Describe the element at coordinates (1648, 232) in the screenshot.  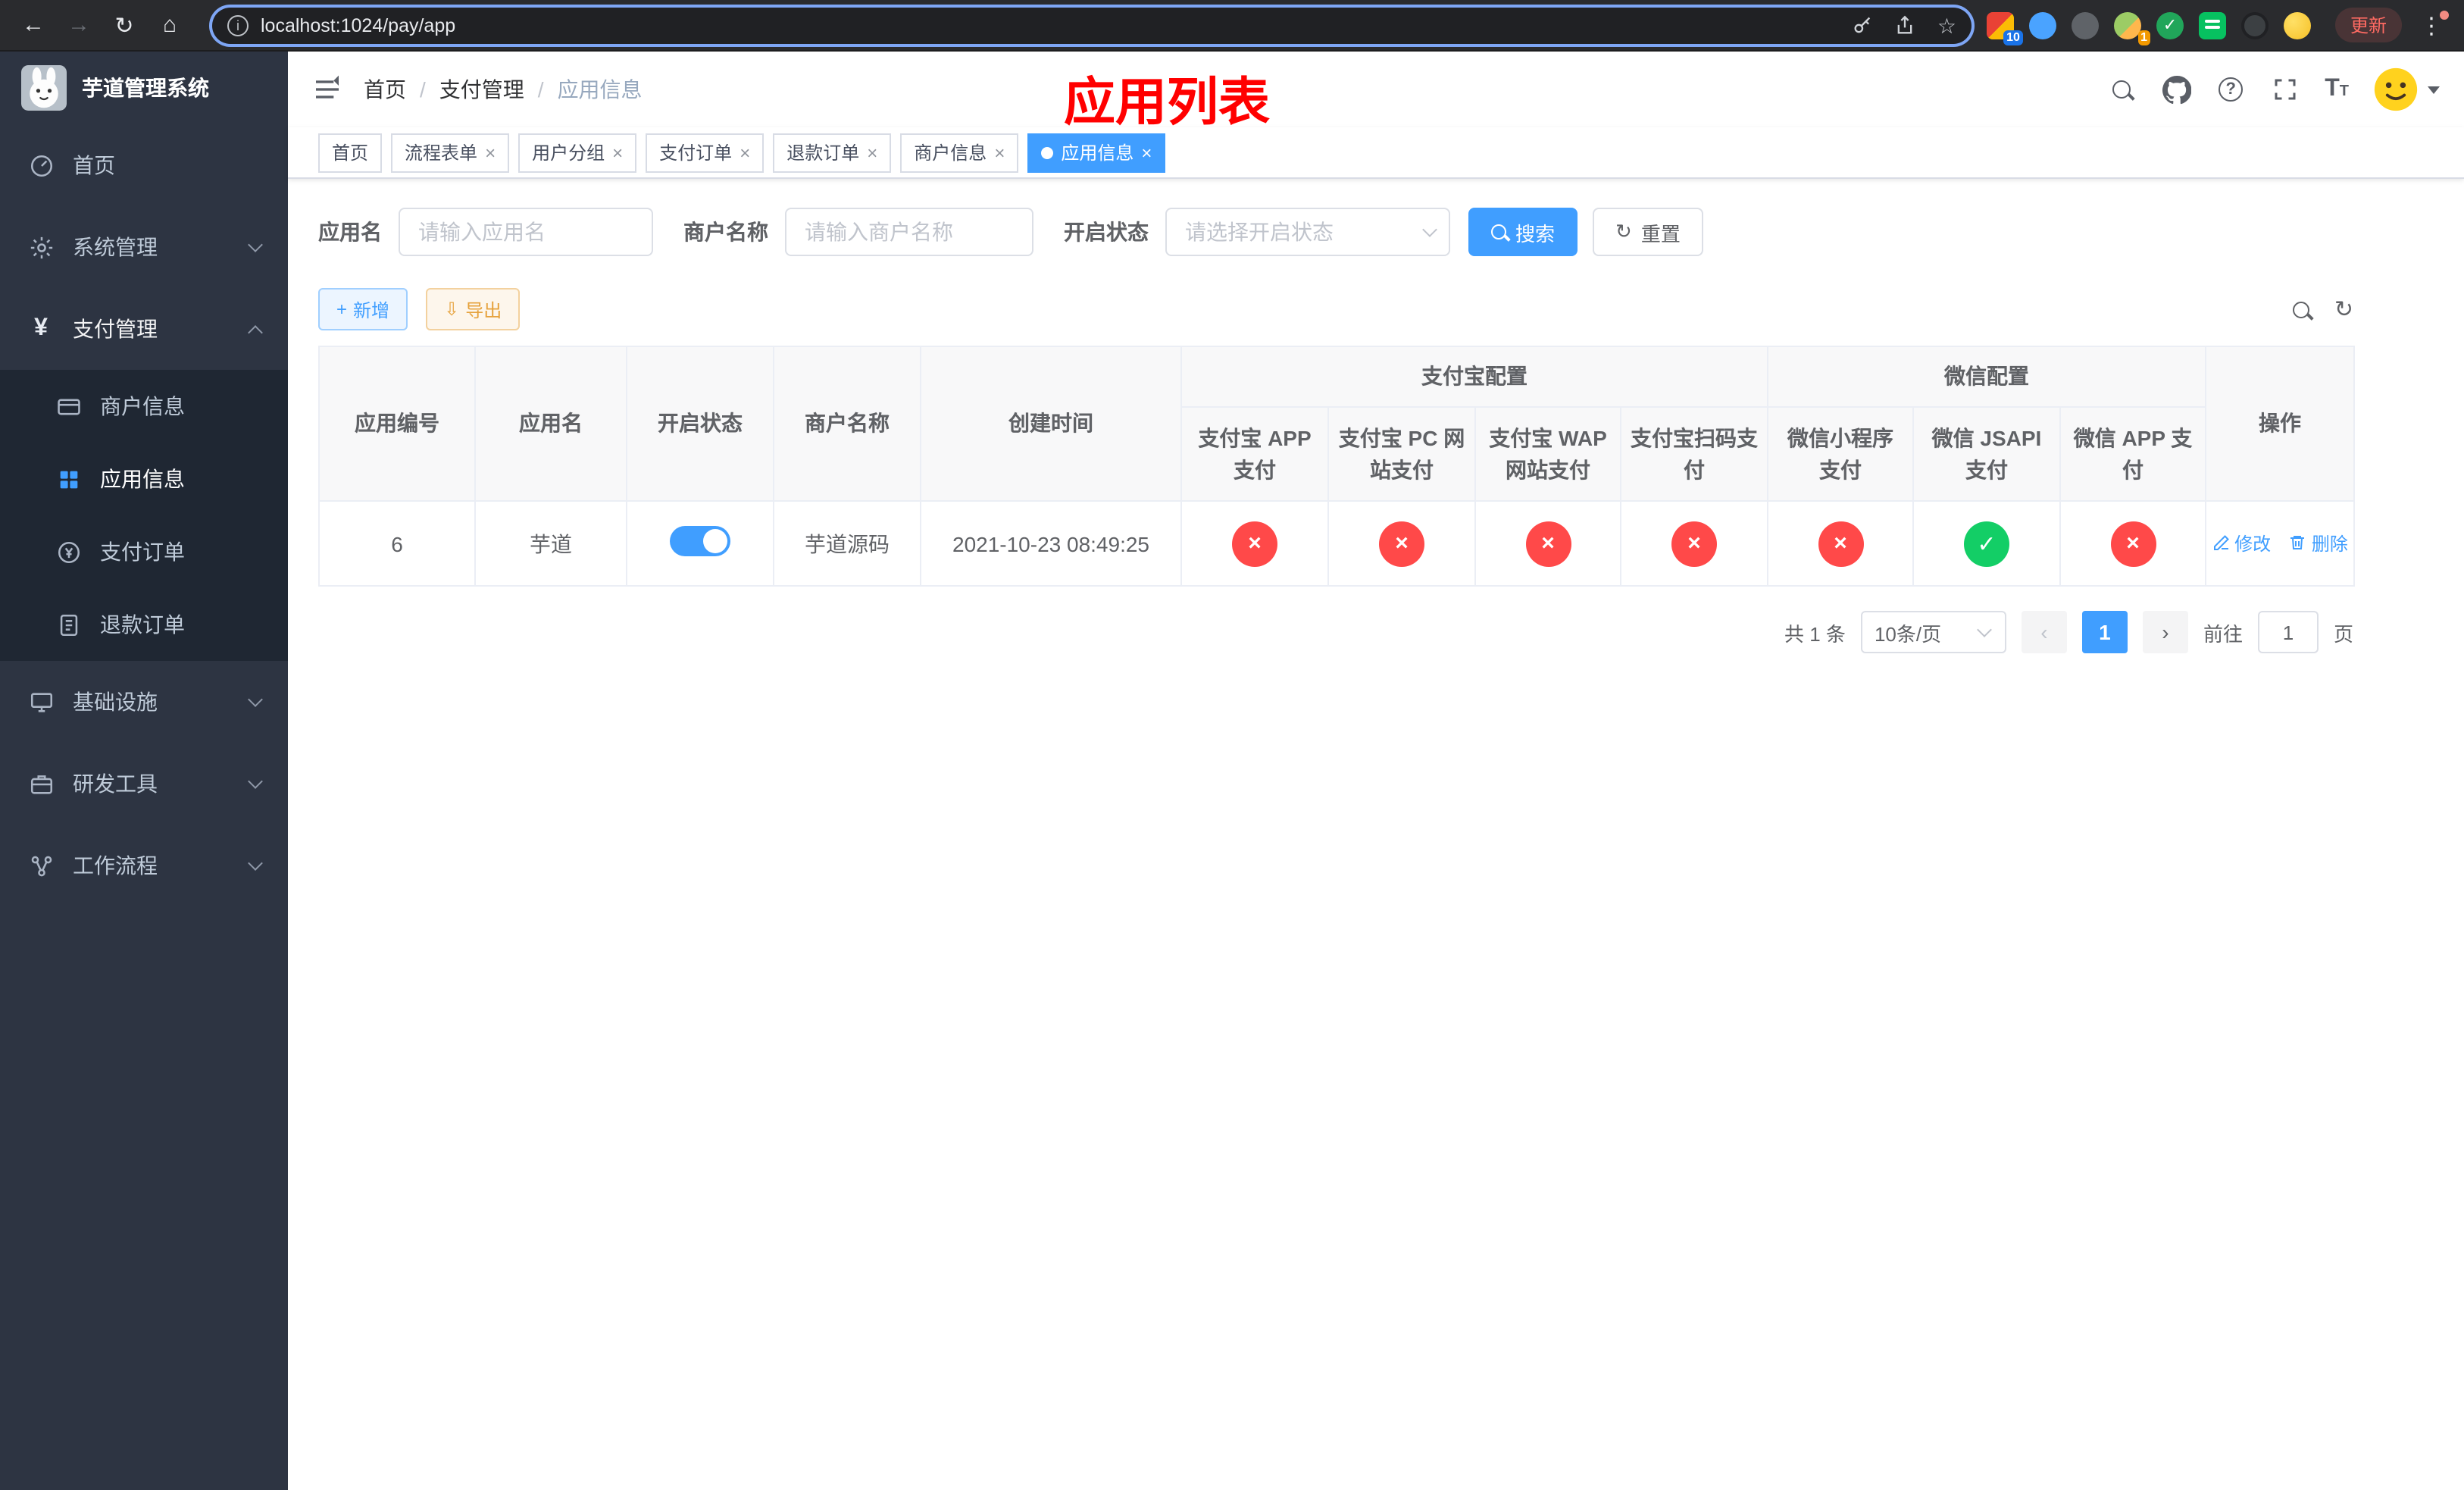
I see `reset-button: ↻ 重置` at that location.